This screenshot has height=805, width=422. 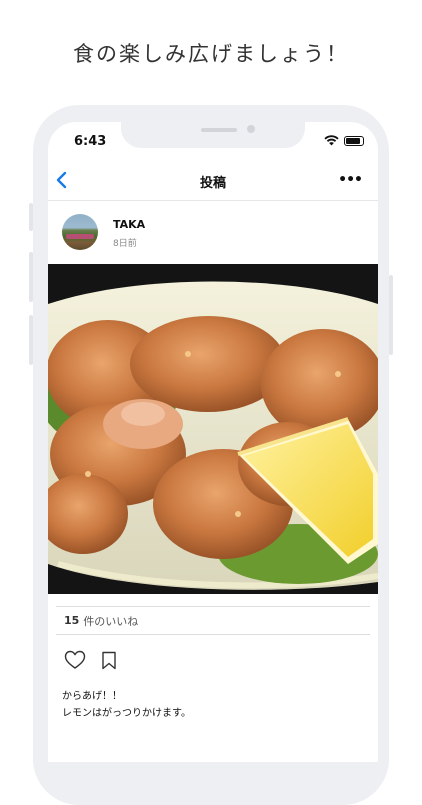 What do you see at coordinates (331, 140) in the screenshot?
I see `wifi-icon` at bounding box center [331, 140].